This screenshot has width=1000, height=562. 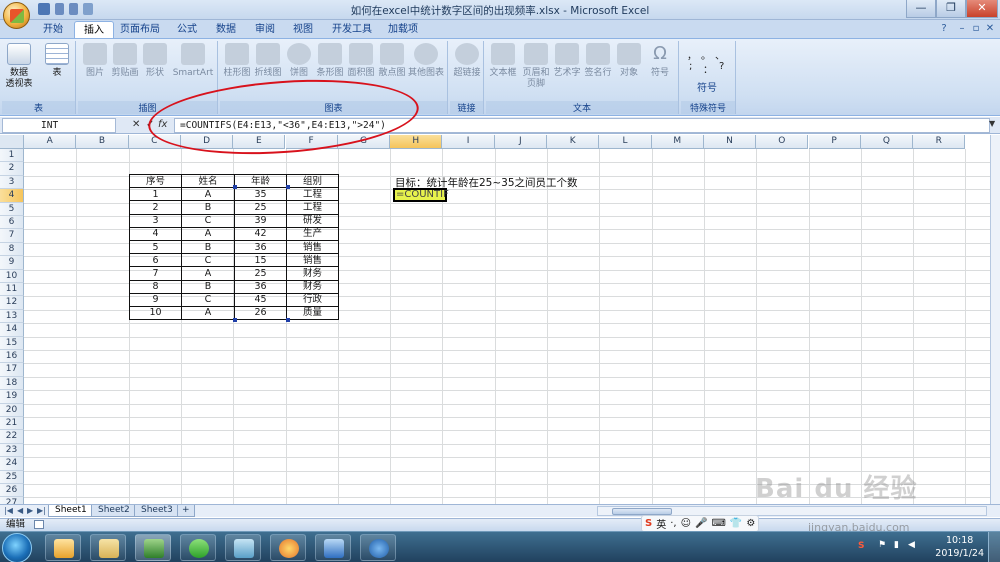 I want to click on ime-punct: ·,, so click(x=673, y=523).